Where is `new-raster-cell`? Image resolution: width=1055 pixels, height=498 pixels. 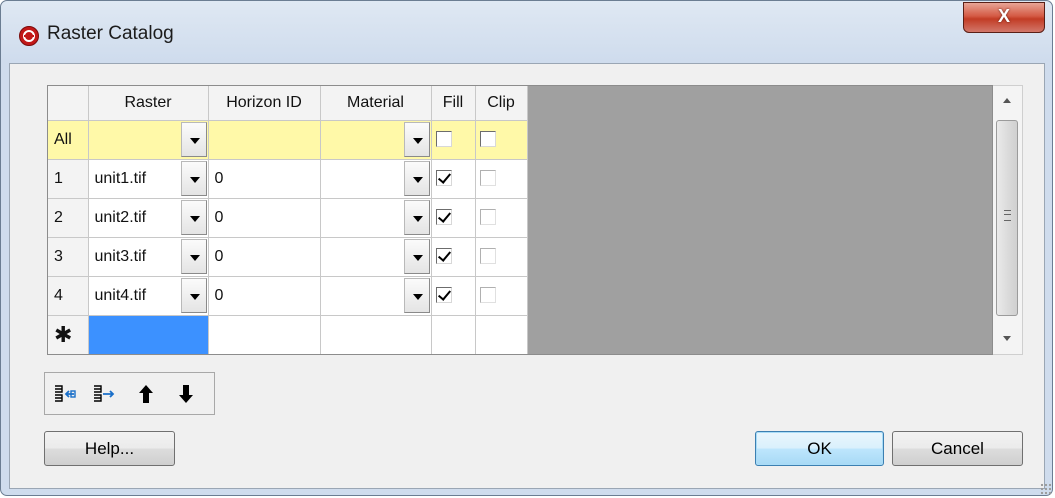
new-raster-cell is located at coordinates (148, 334).